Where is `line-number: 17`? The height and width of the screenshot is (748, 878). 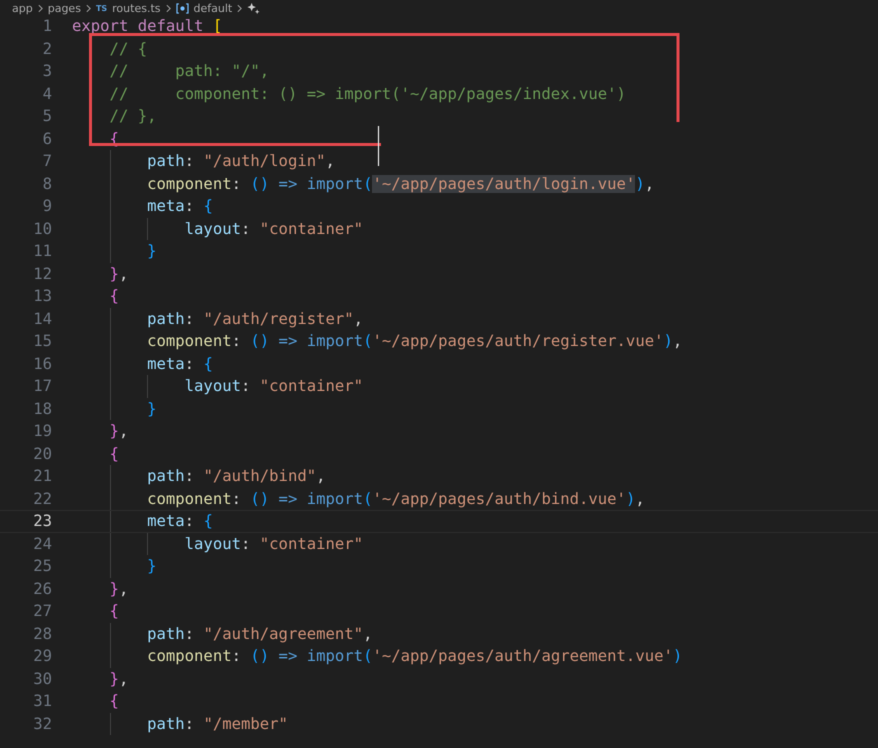
line-number: 17 is located at coordinates (42, 386).